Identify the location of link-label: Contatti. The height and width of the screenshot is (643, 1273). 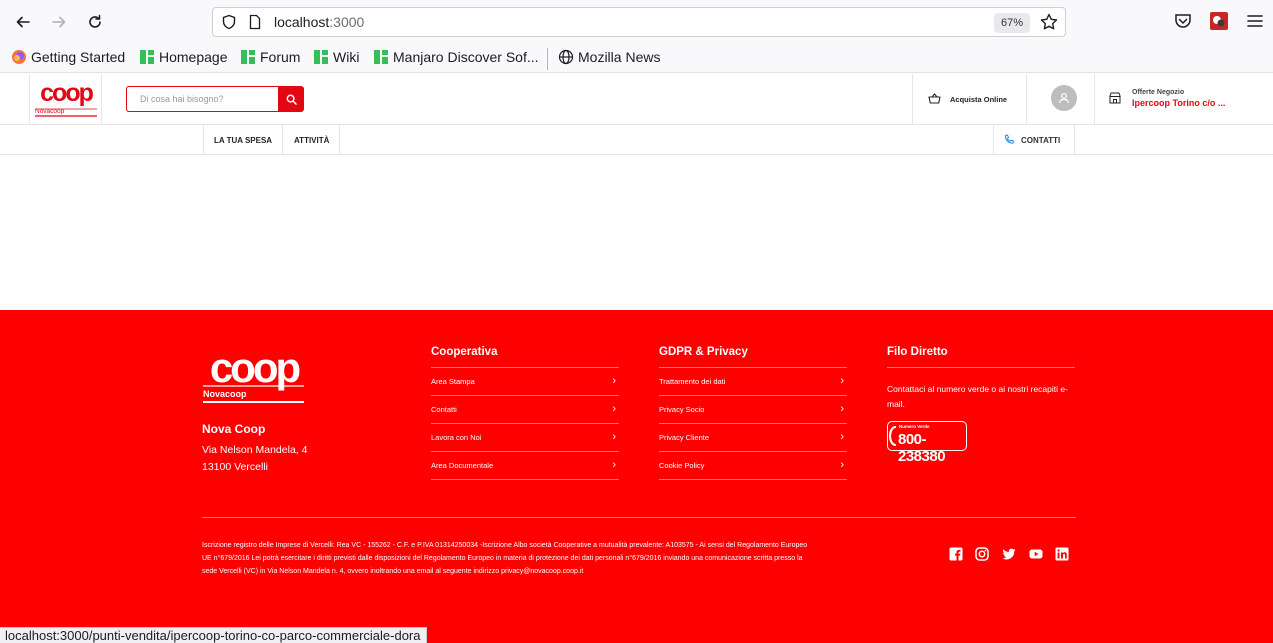
(444, 409).